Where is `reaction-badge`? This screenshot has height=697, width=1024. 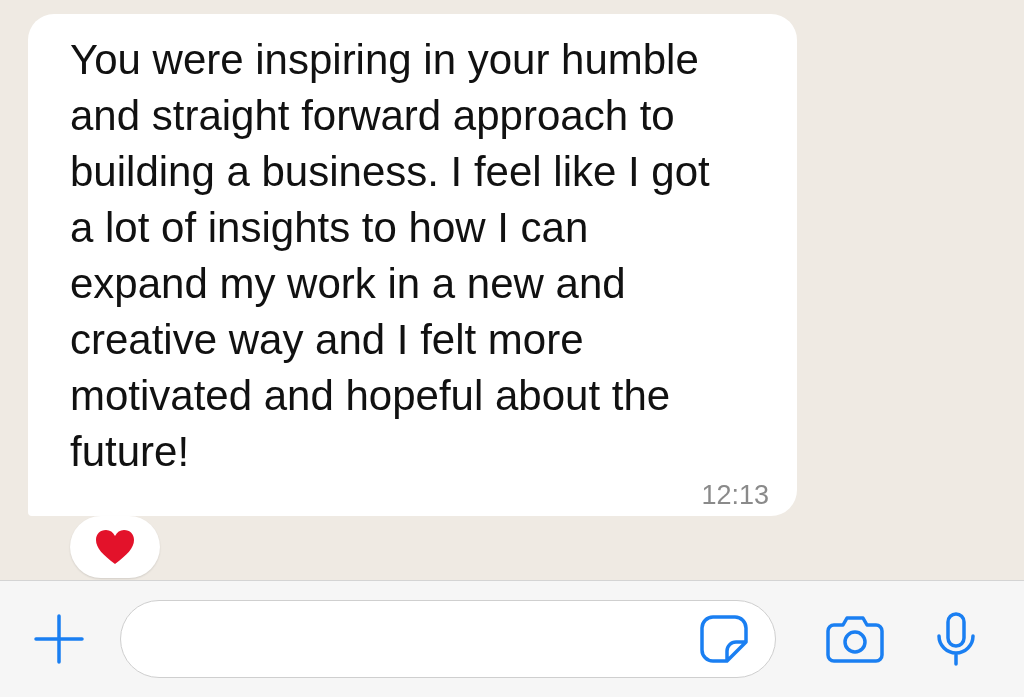
reaction-badge is located at coordinates (115, 547).